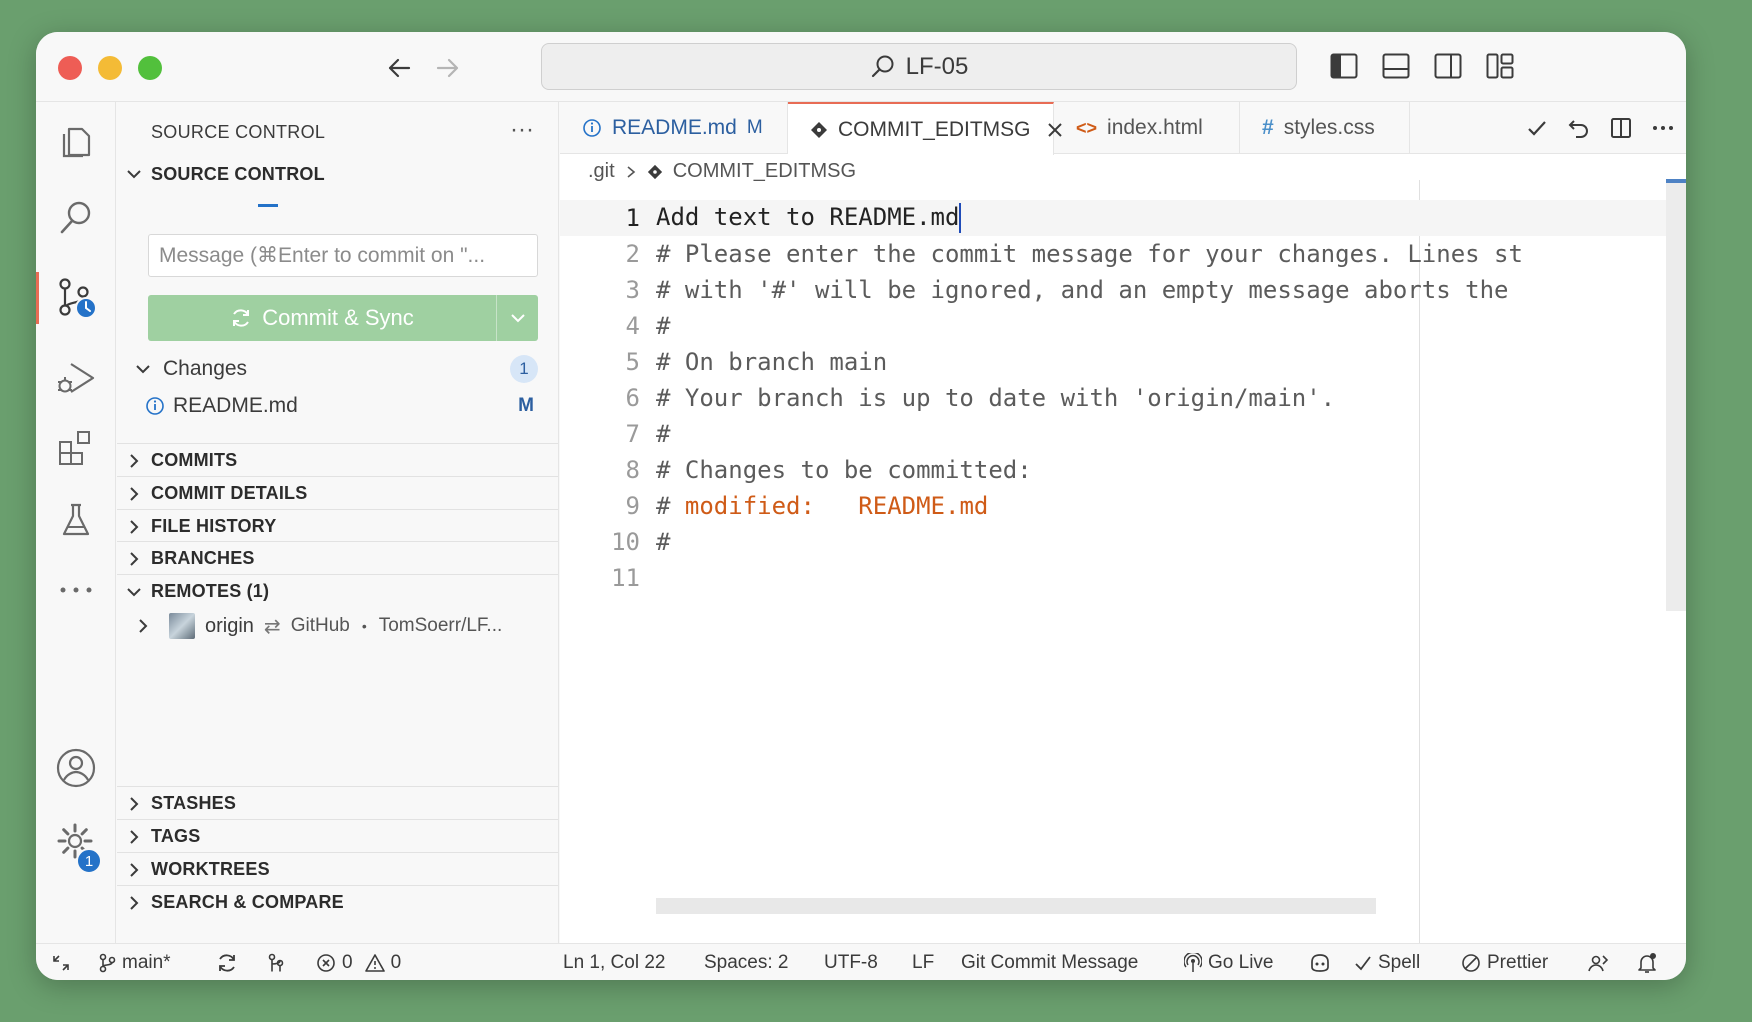 This screenshot has height=1022, width=1752. What do you see at coordinates (601, 171) in the screenshot?
I see `breadcrumb-folder: .git` at bounding box center [601, 171].